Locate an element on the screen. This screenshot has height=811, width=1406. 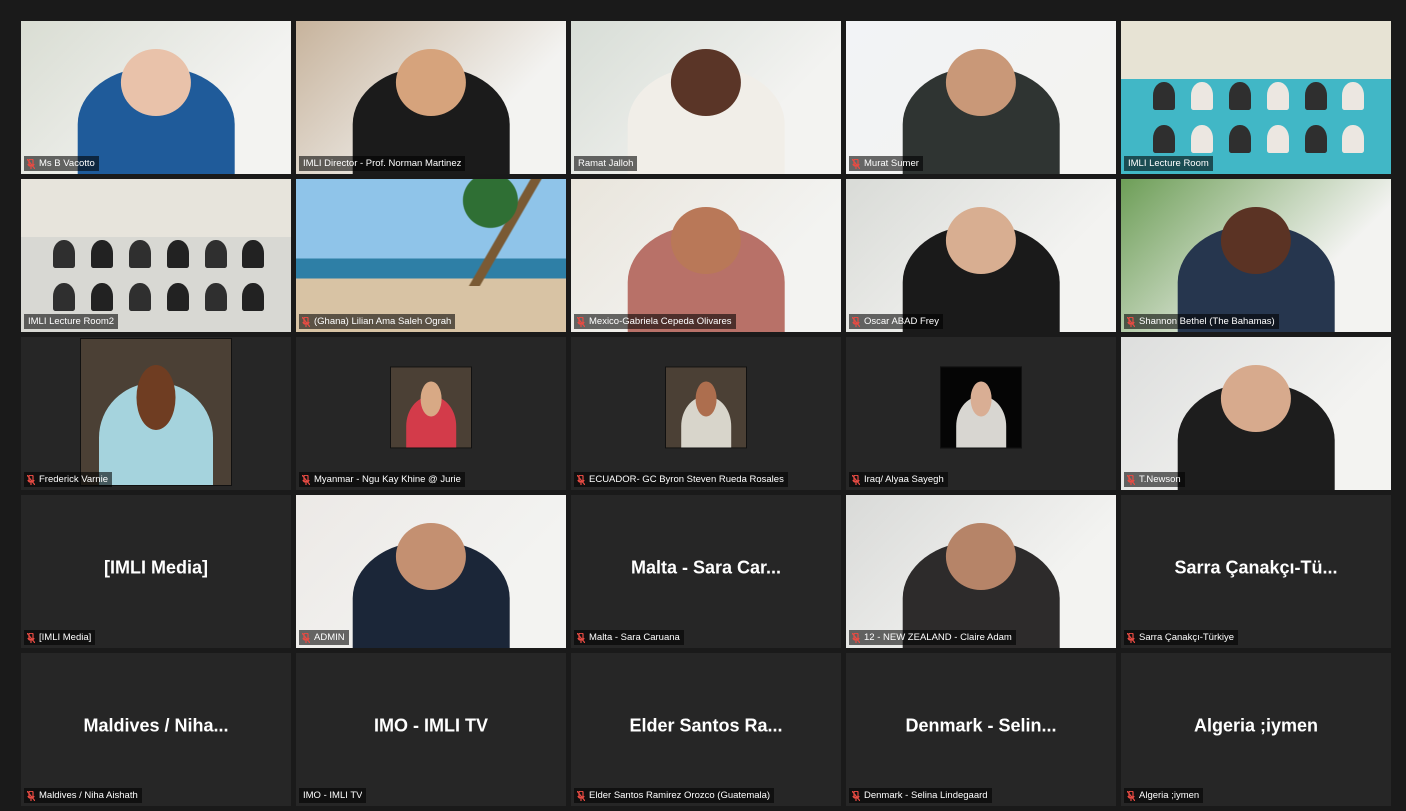
participant-tile: Malta - Sara Car... Malta - Sara Caruana is located at coordinates (706, 571).